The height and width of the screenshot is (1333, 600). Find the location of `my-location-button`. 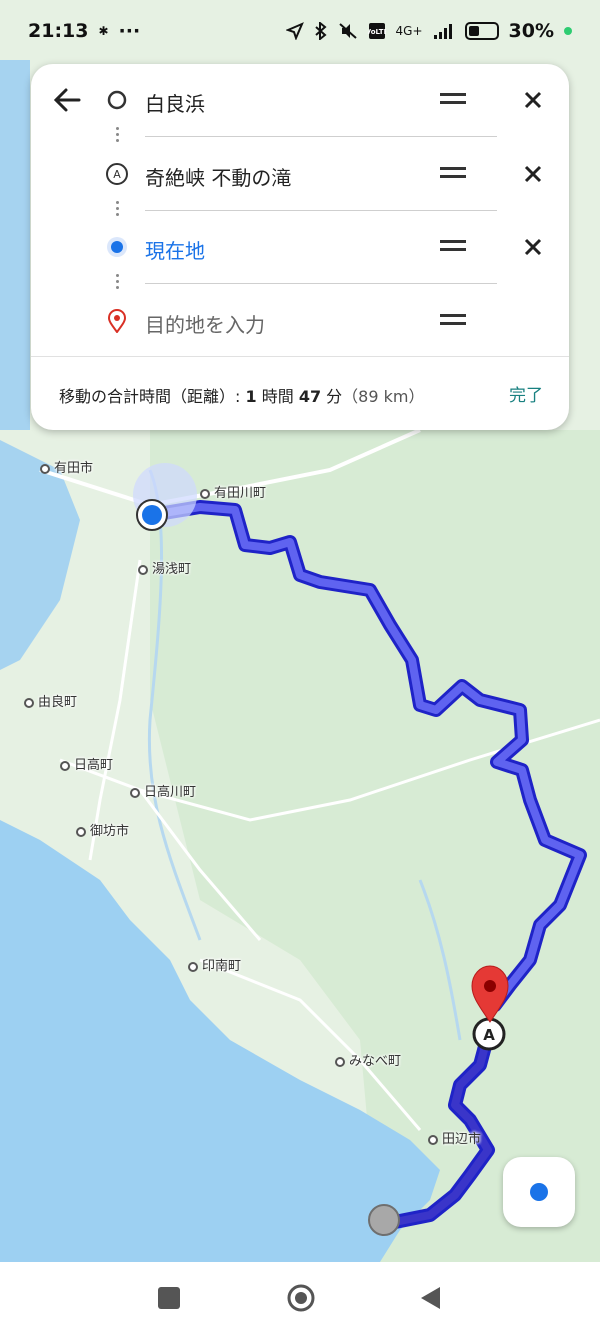

my-location-button is located at coordinates (539, 1192).